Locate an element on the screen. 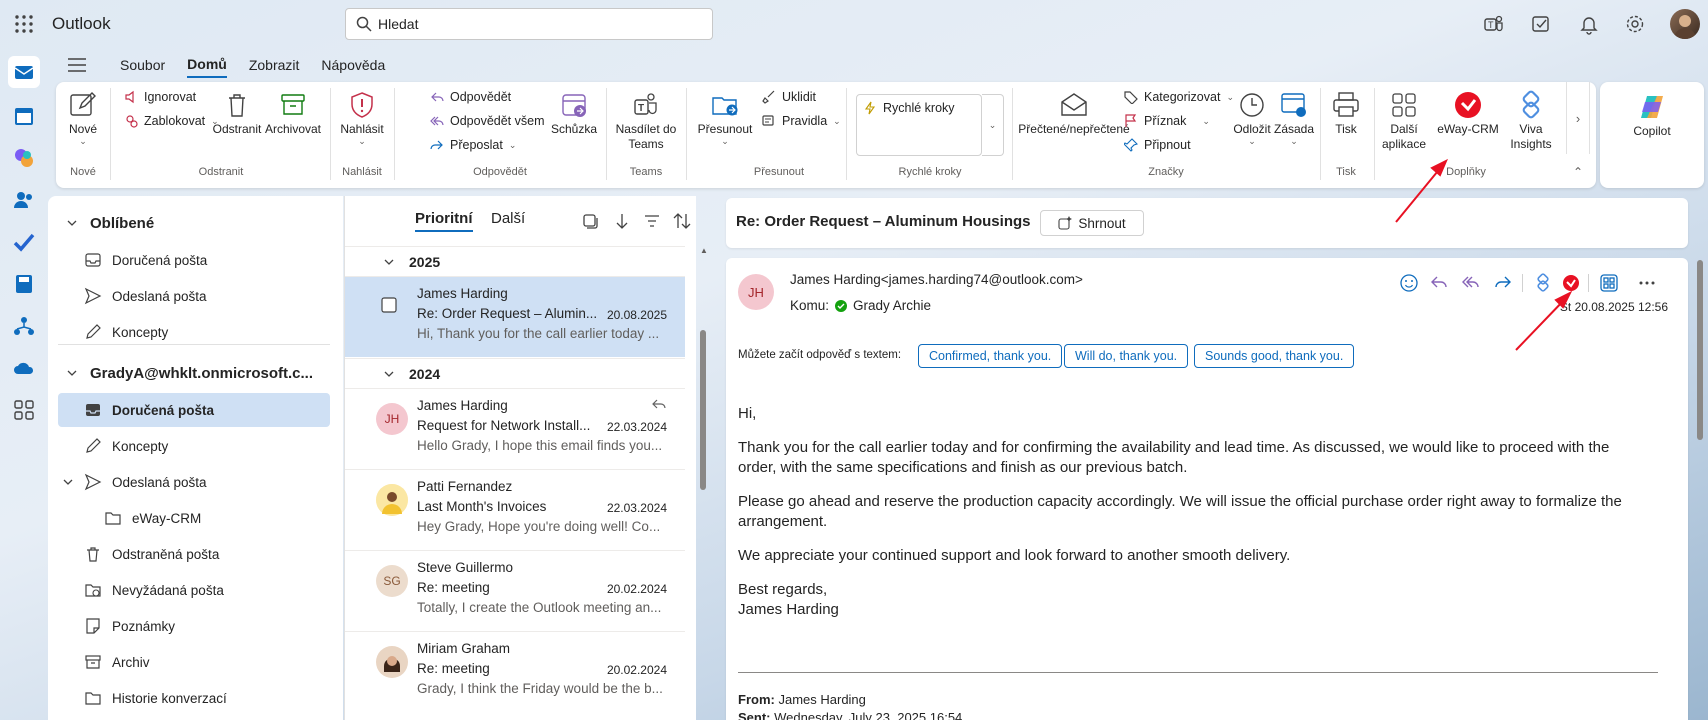 The image size is (1708, 720). storage-app-icon is located at coordinates (24, 284).